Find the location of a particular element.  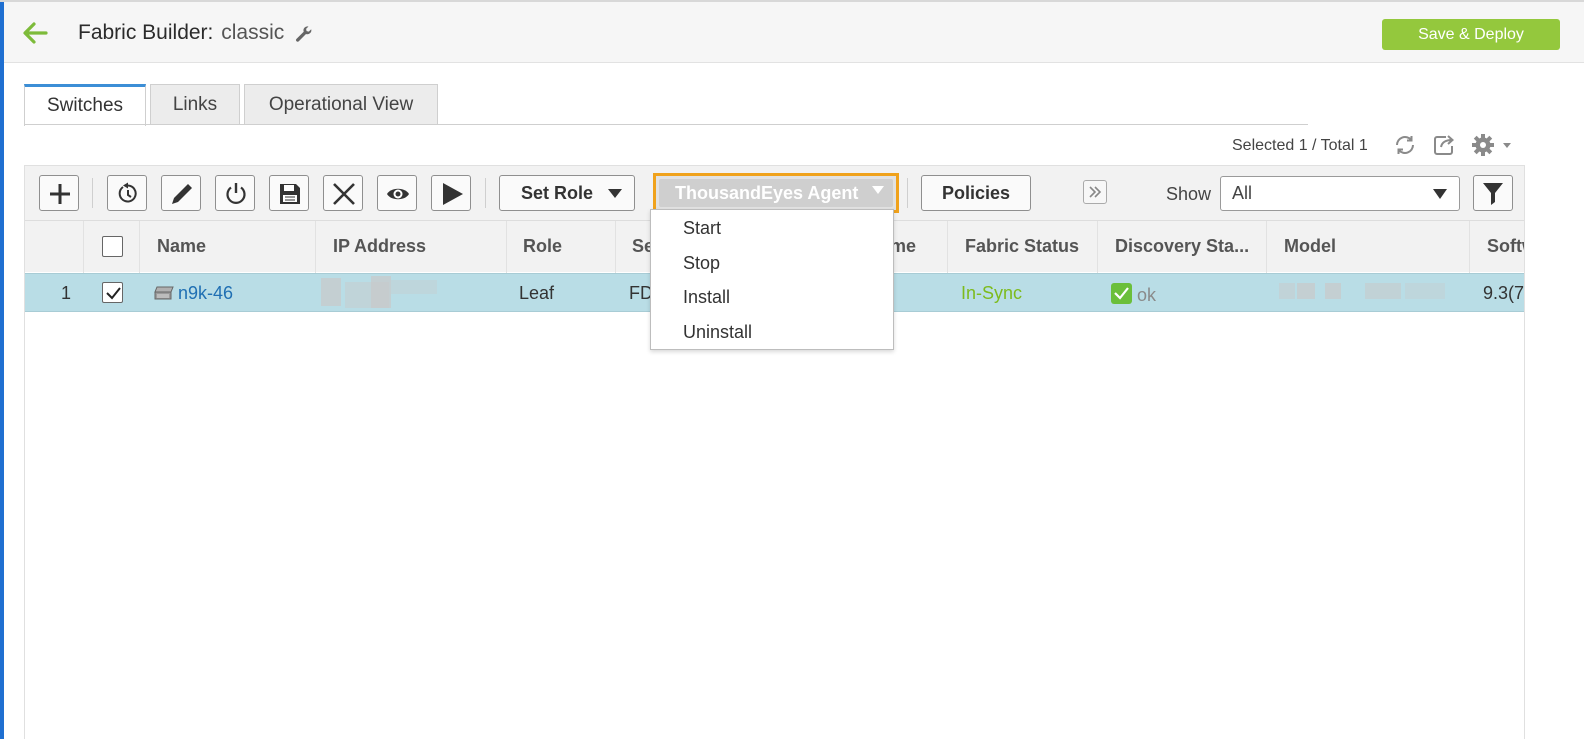

switch-device-icon is located at coordinates (164, 293).